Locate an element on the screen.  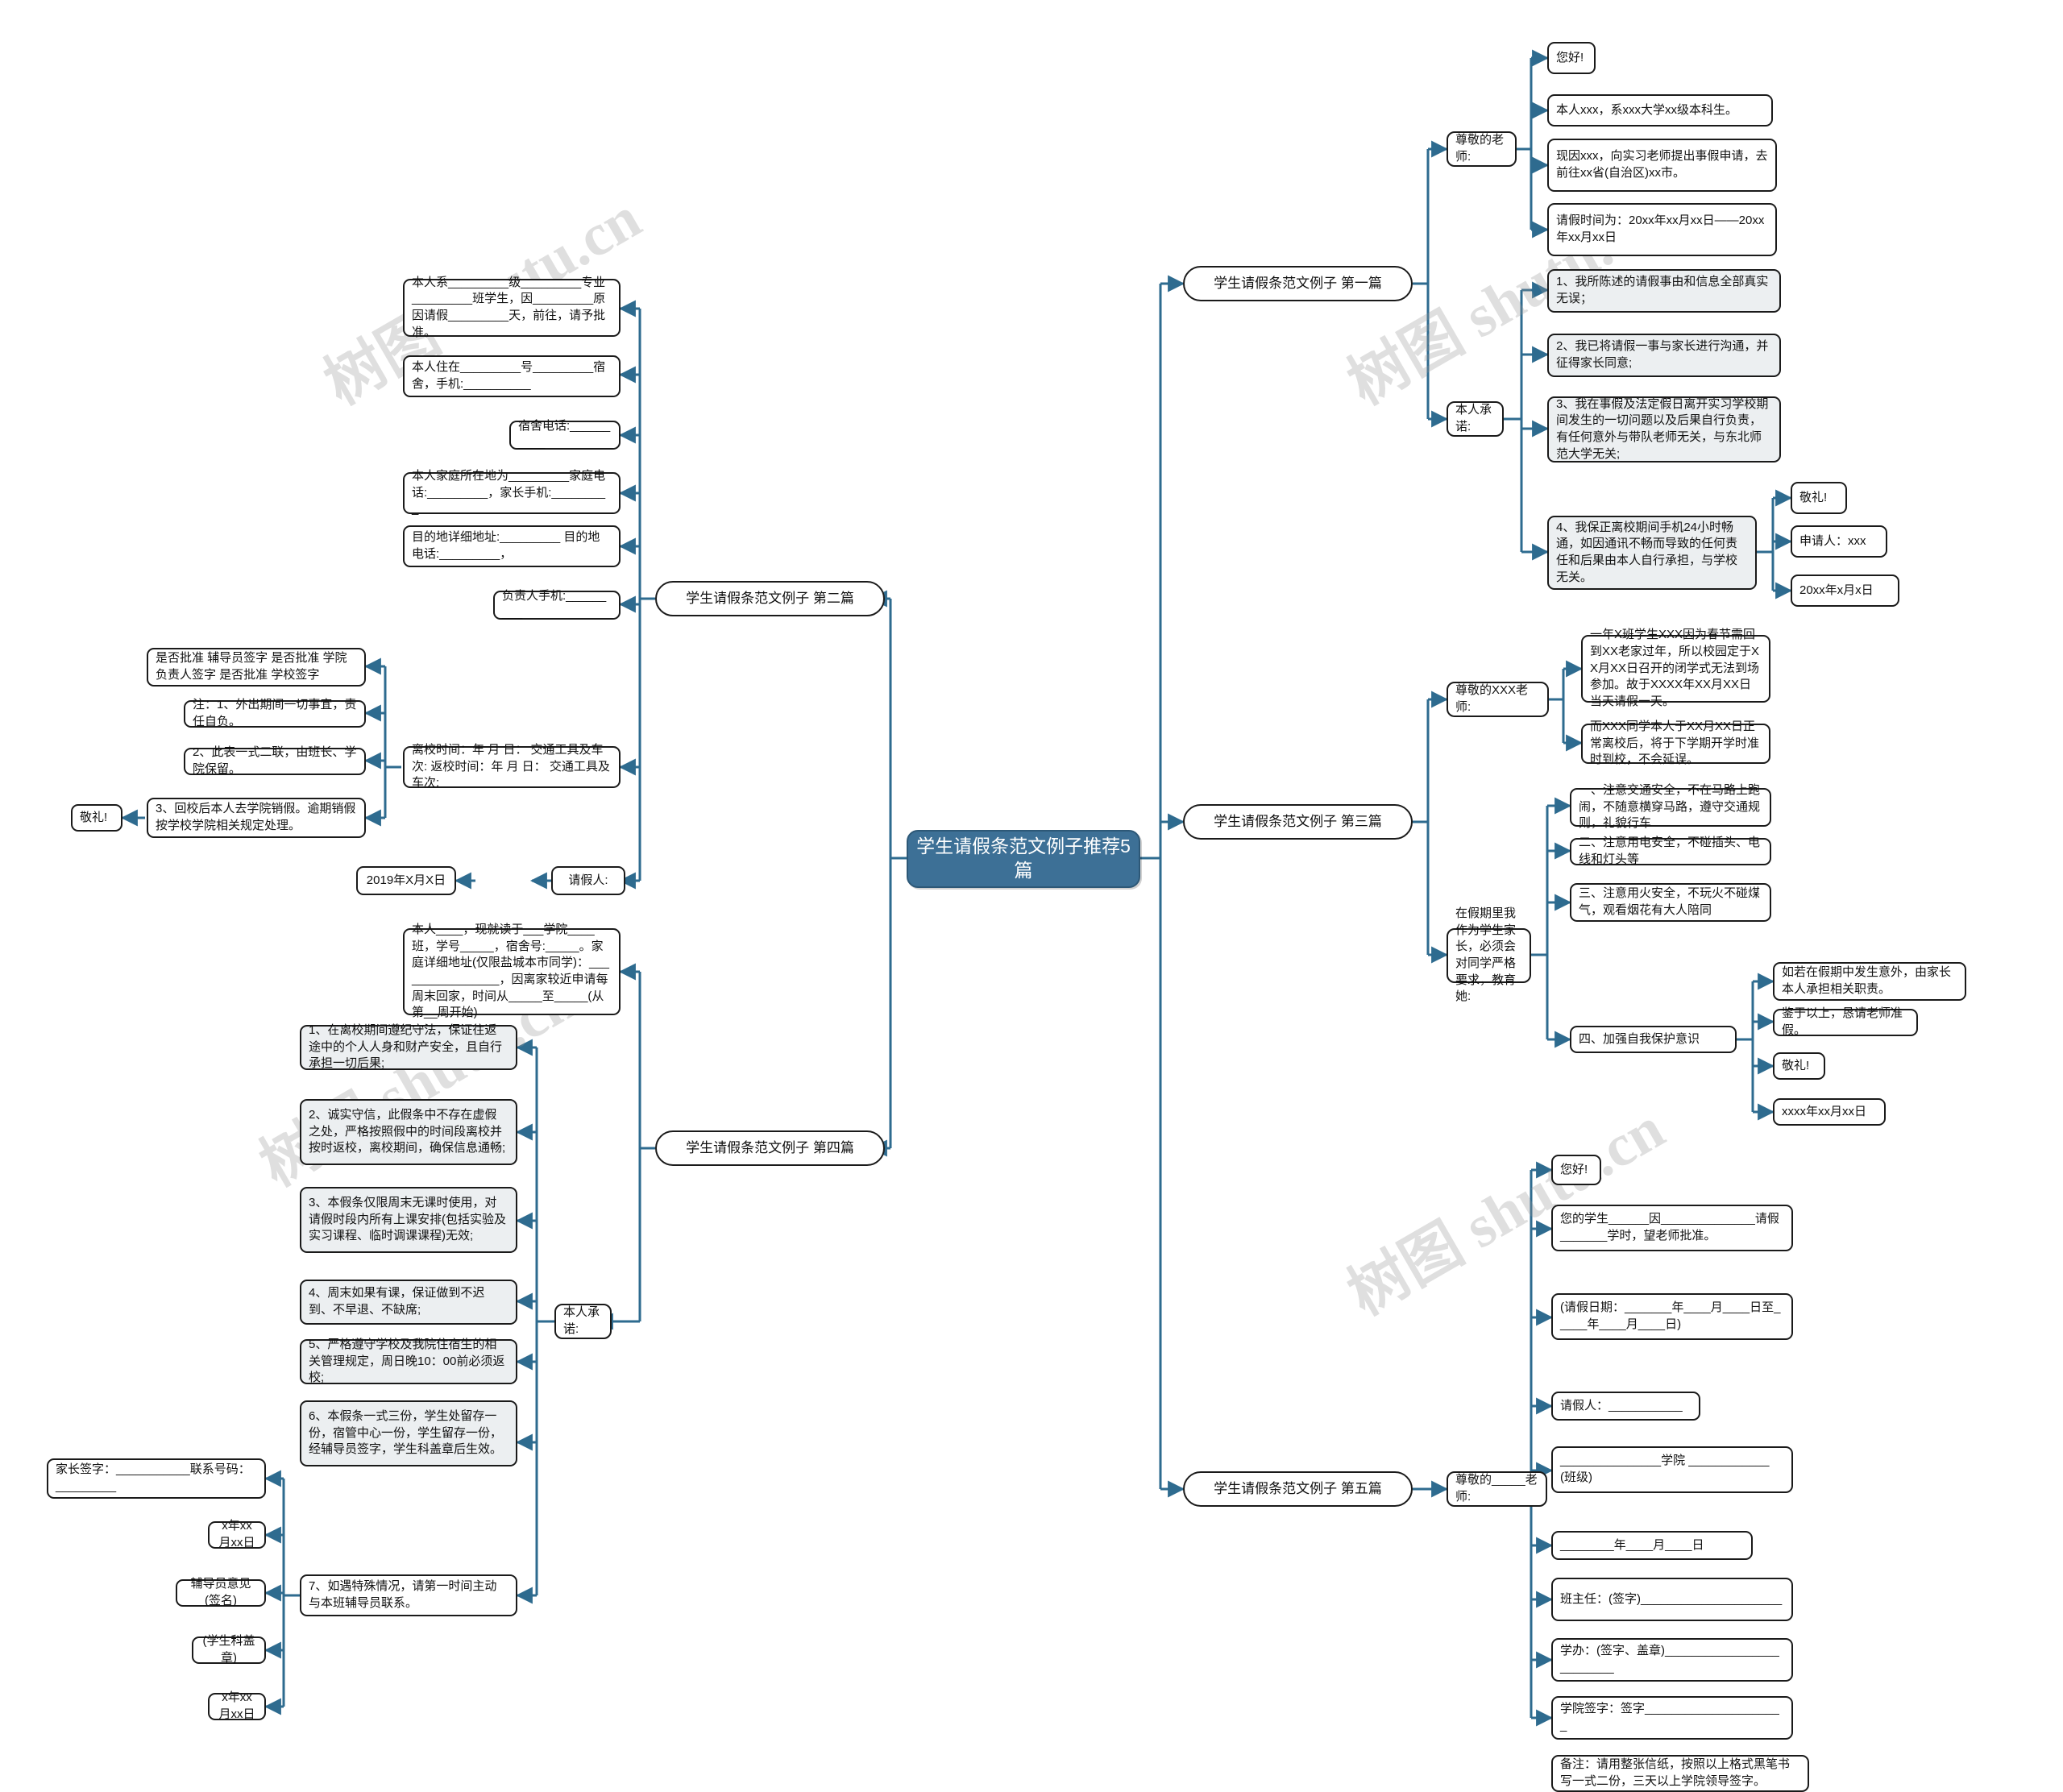
branch-node-2: 学生请假条范文例子 第二篇 is located at coordinates (770, 598).